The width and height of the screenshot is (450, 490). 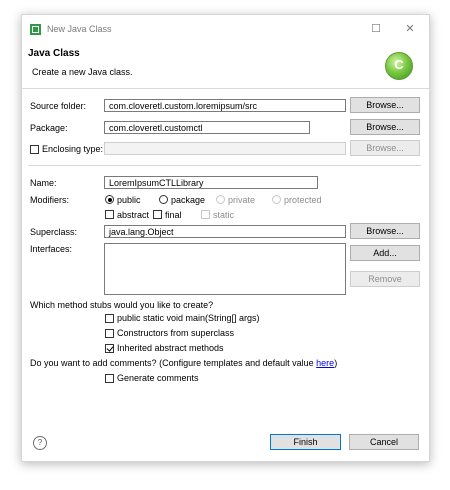 What do you see at coordinates (225, 105) in the screenshot?
I see `source-folder-input: com.cloveretl.custom.loremipsum/src` at bounding box center [225, 105].